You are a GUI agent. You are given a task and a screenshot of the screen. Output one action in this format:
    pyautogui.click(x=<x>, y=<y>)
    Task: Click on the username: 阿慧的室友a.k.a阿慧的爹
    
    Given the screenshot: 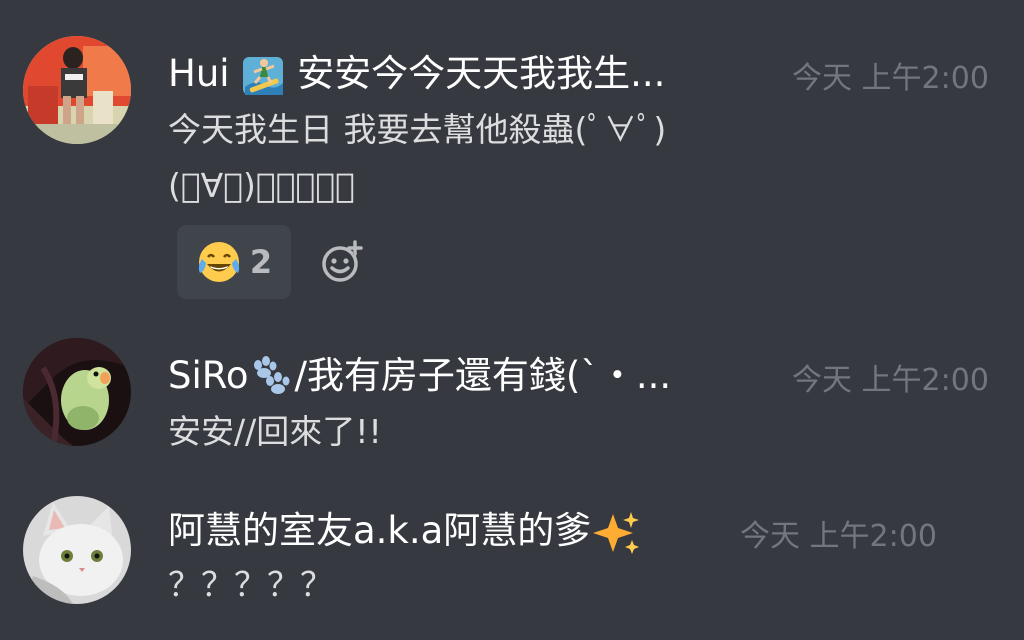 What is the action you would take?
    pyautogui.click(x=404, y=528)
    